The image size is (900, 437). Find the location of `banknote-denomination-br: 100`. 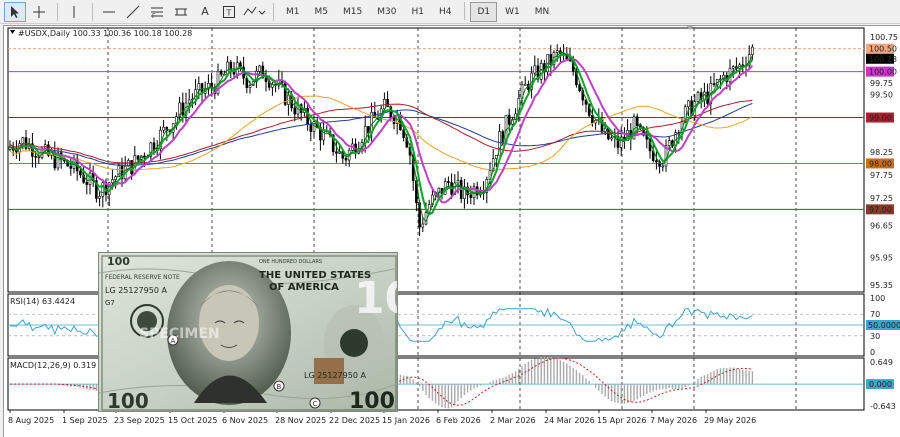

banknote-denomination-br: 100 is located at coordinates (372, 400).